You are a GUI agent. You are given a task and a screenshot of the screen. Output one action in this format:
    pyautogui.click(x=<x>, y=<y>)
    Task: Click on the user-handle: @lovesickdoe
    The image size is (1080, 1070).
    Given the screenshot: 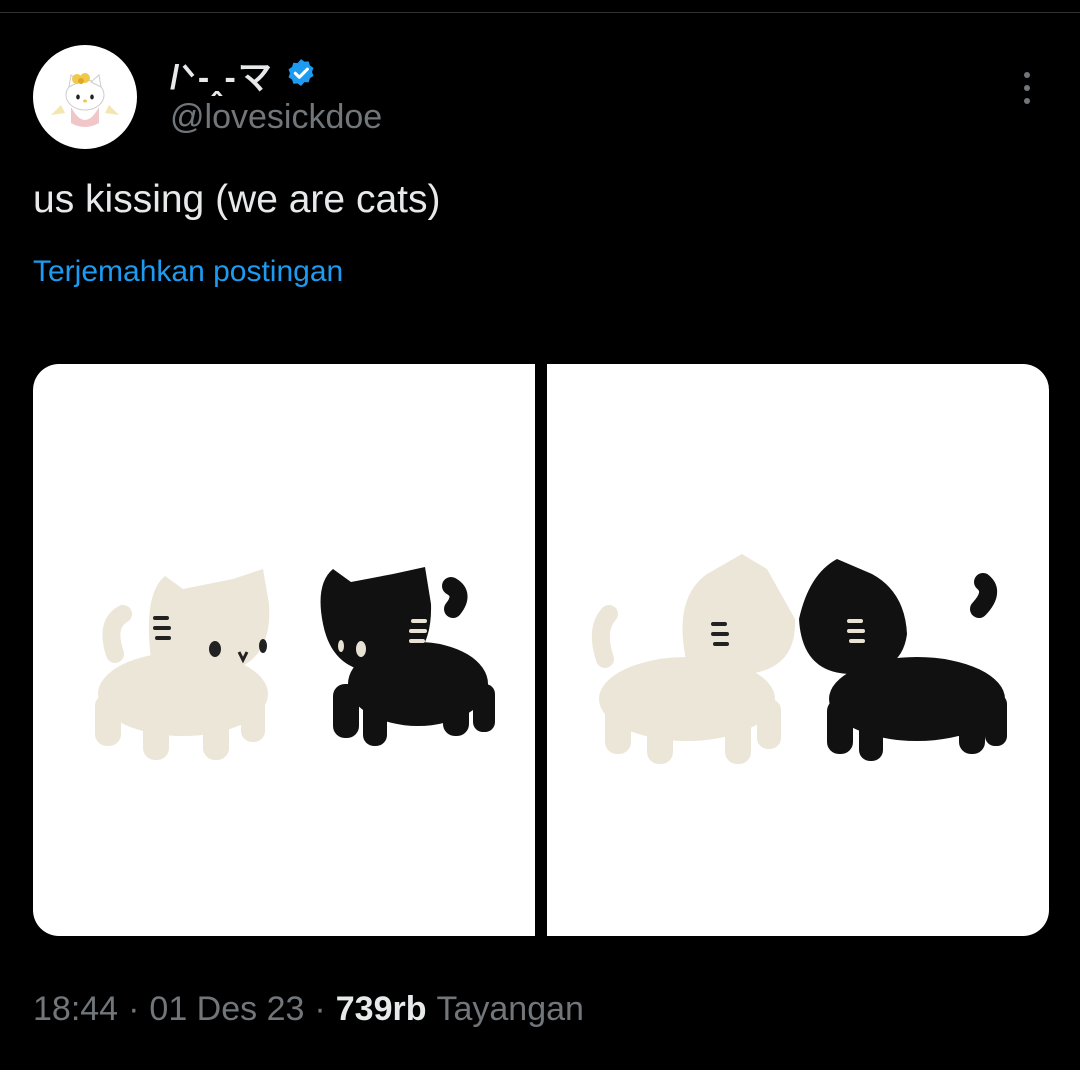 What is the action you would take?
    pyautogui.click(x=276, y=117)
    